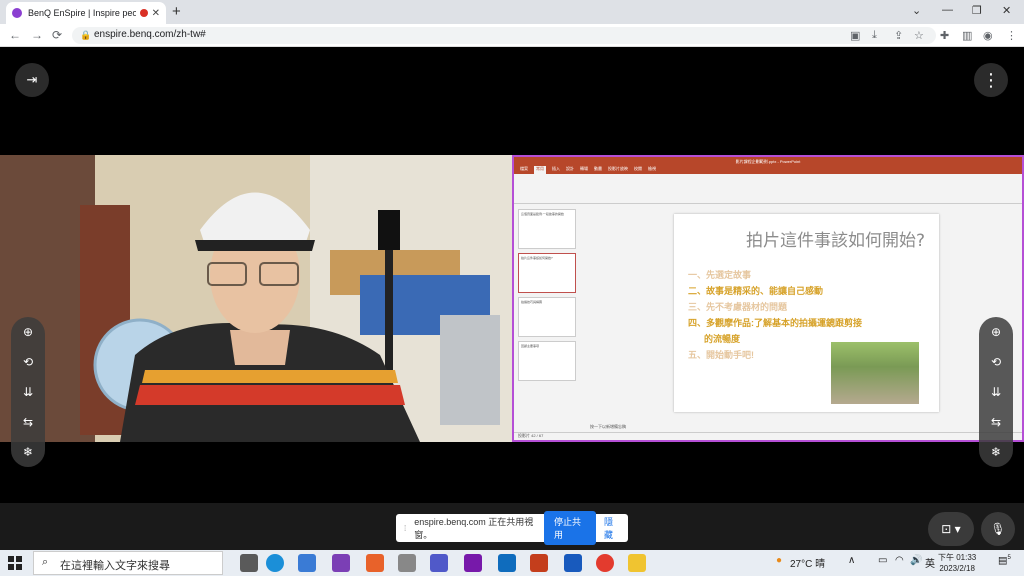  Describe the element at coordinates (176, 11) in the screenshot. I see `new-tab-button: +` at that location.